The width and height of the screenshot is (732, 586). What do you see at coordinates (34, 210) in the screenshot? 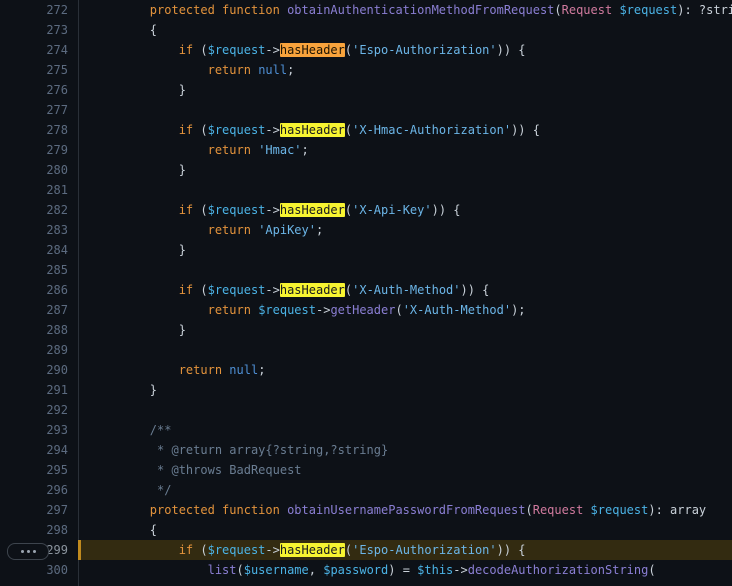
I see `line-number: 282` at bounding box center [34, 210].